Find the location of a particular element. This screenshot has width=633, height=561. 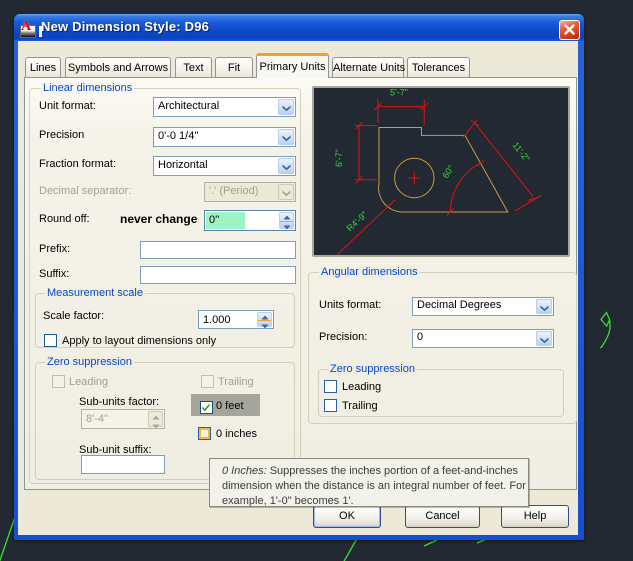

svg-text: R4'-9" is located at coordinates (357, 221).